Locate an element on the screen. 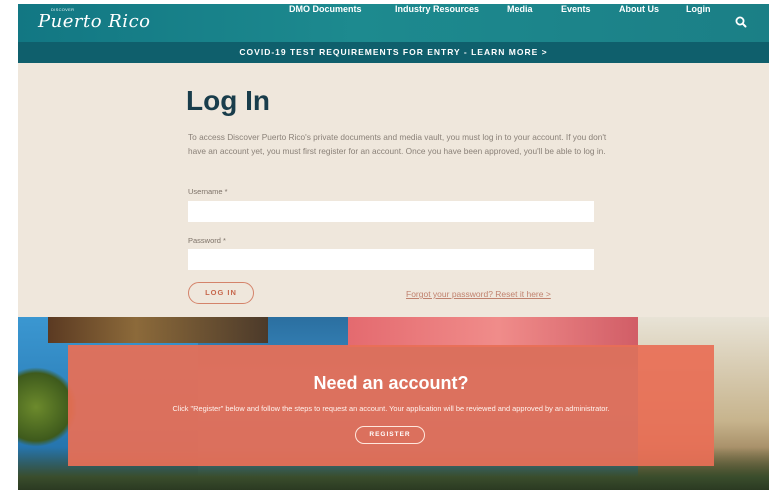  logo-text: Puerto Rico is located at coordinates (94, 21).